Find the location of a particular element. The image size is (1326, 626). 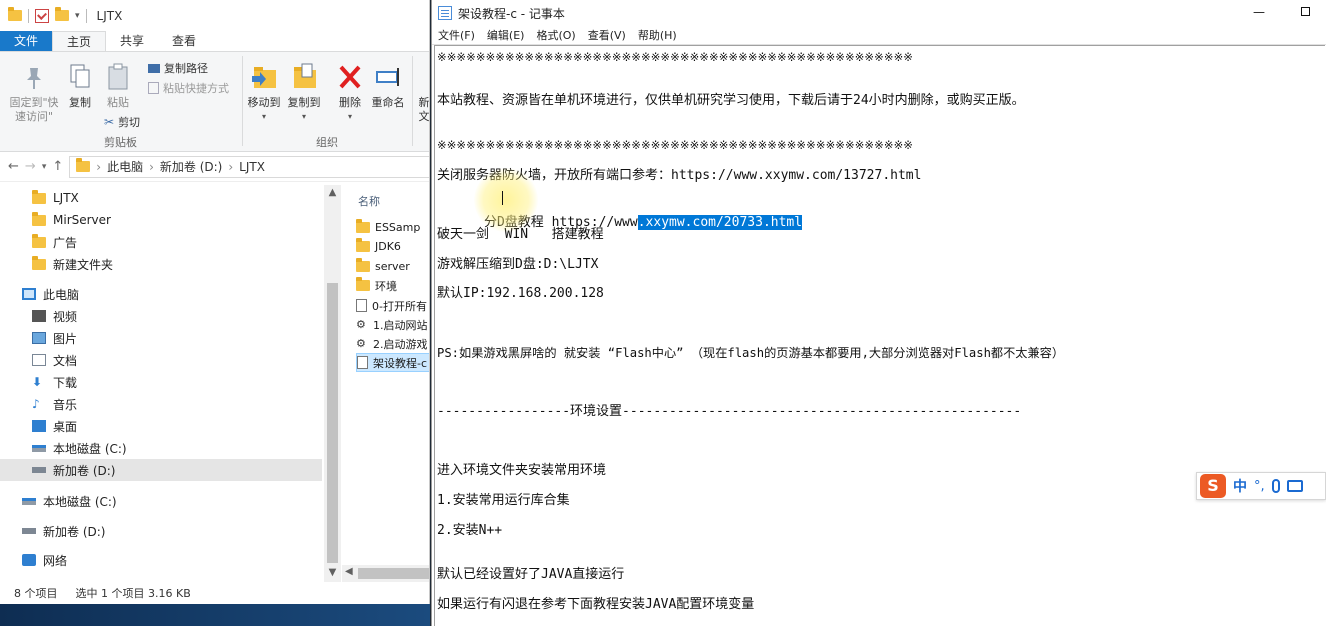

ime-punctuation-toggle: °, is located at coordinates (1259, 486).